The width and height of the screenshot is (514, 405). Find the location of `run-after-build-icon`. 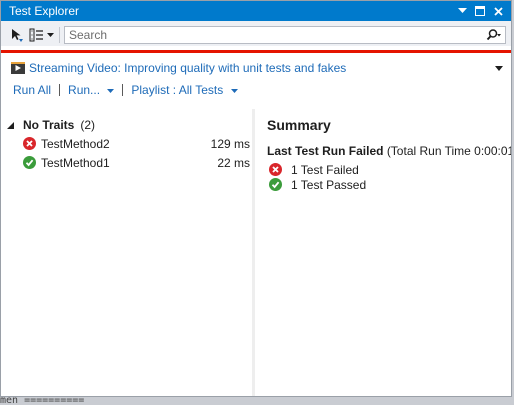

run-after-build-icon is located at coordinates (17, 35).